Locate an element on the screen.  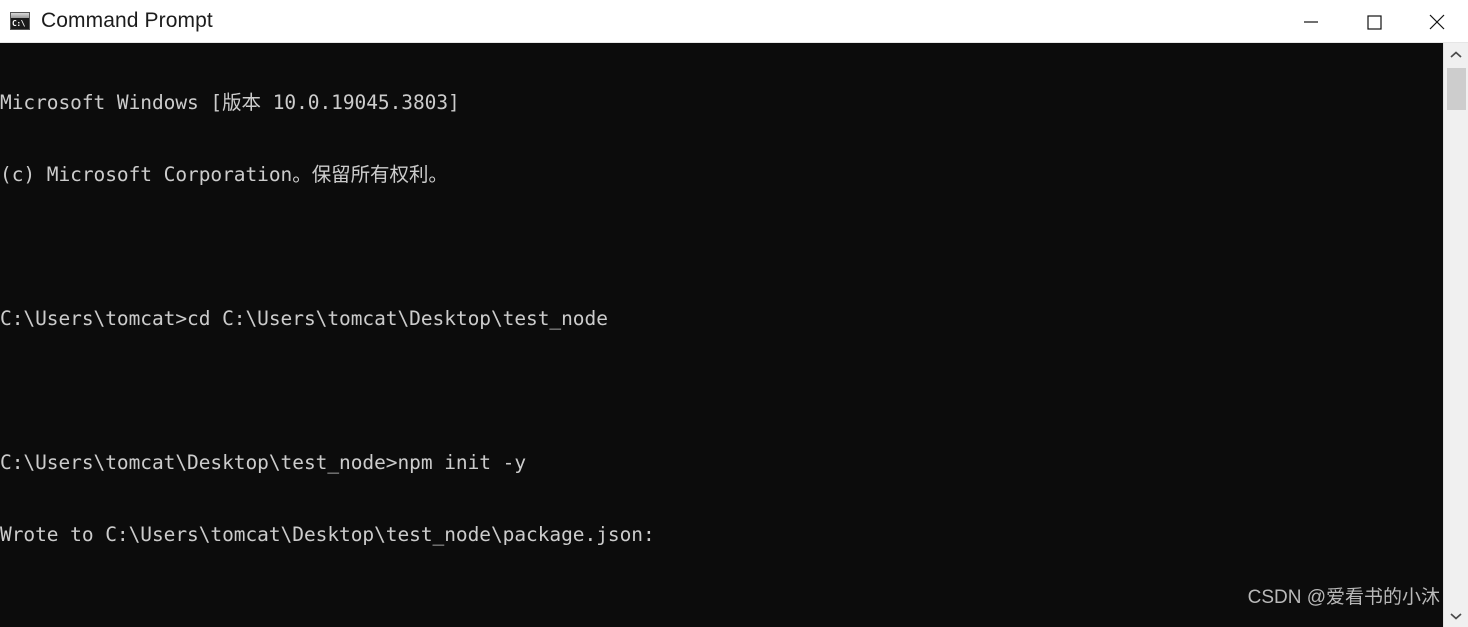
chevron-up-icon is located at coordinates (1456, 54).